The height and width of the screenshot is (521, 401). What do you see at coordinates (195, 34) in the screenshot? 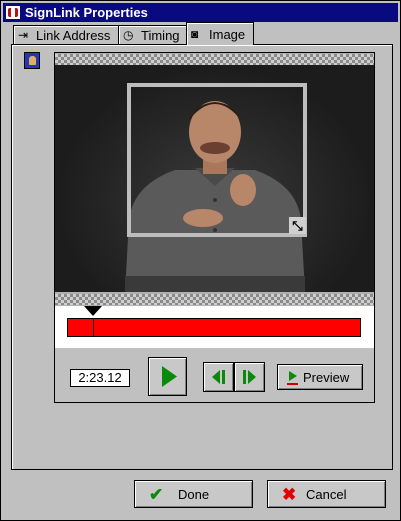
I see `camera-icon: ◙` at bounding box center [195, 34].